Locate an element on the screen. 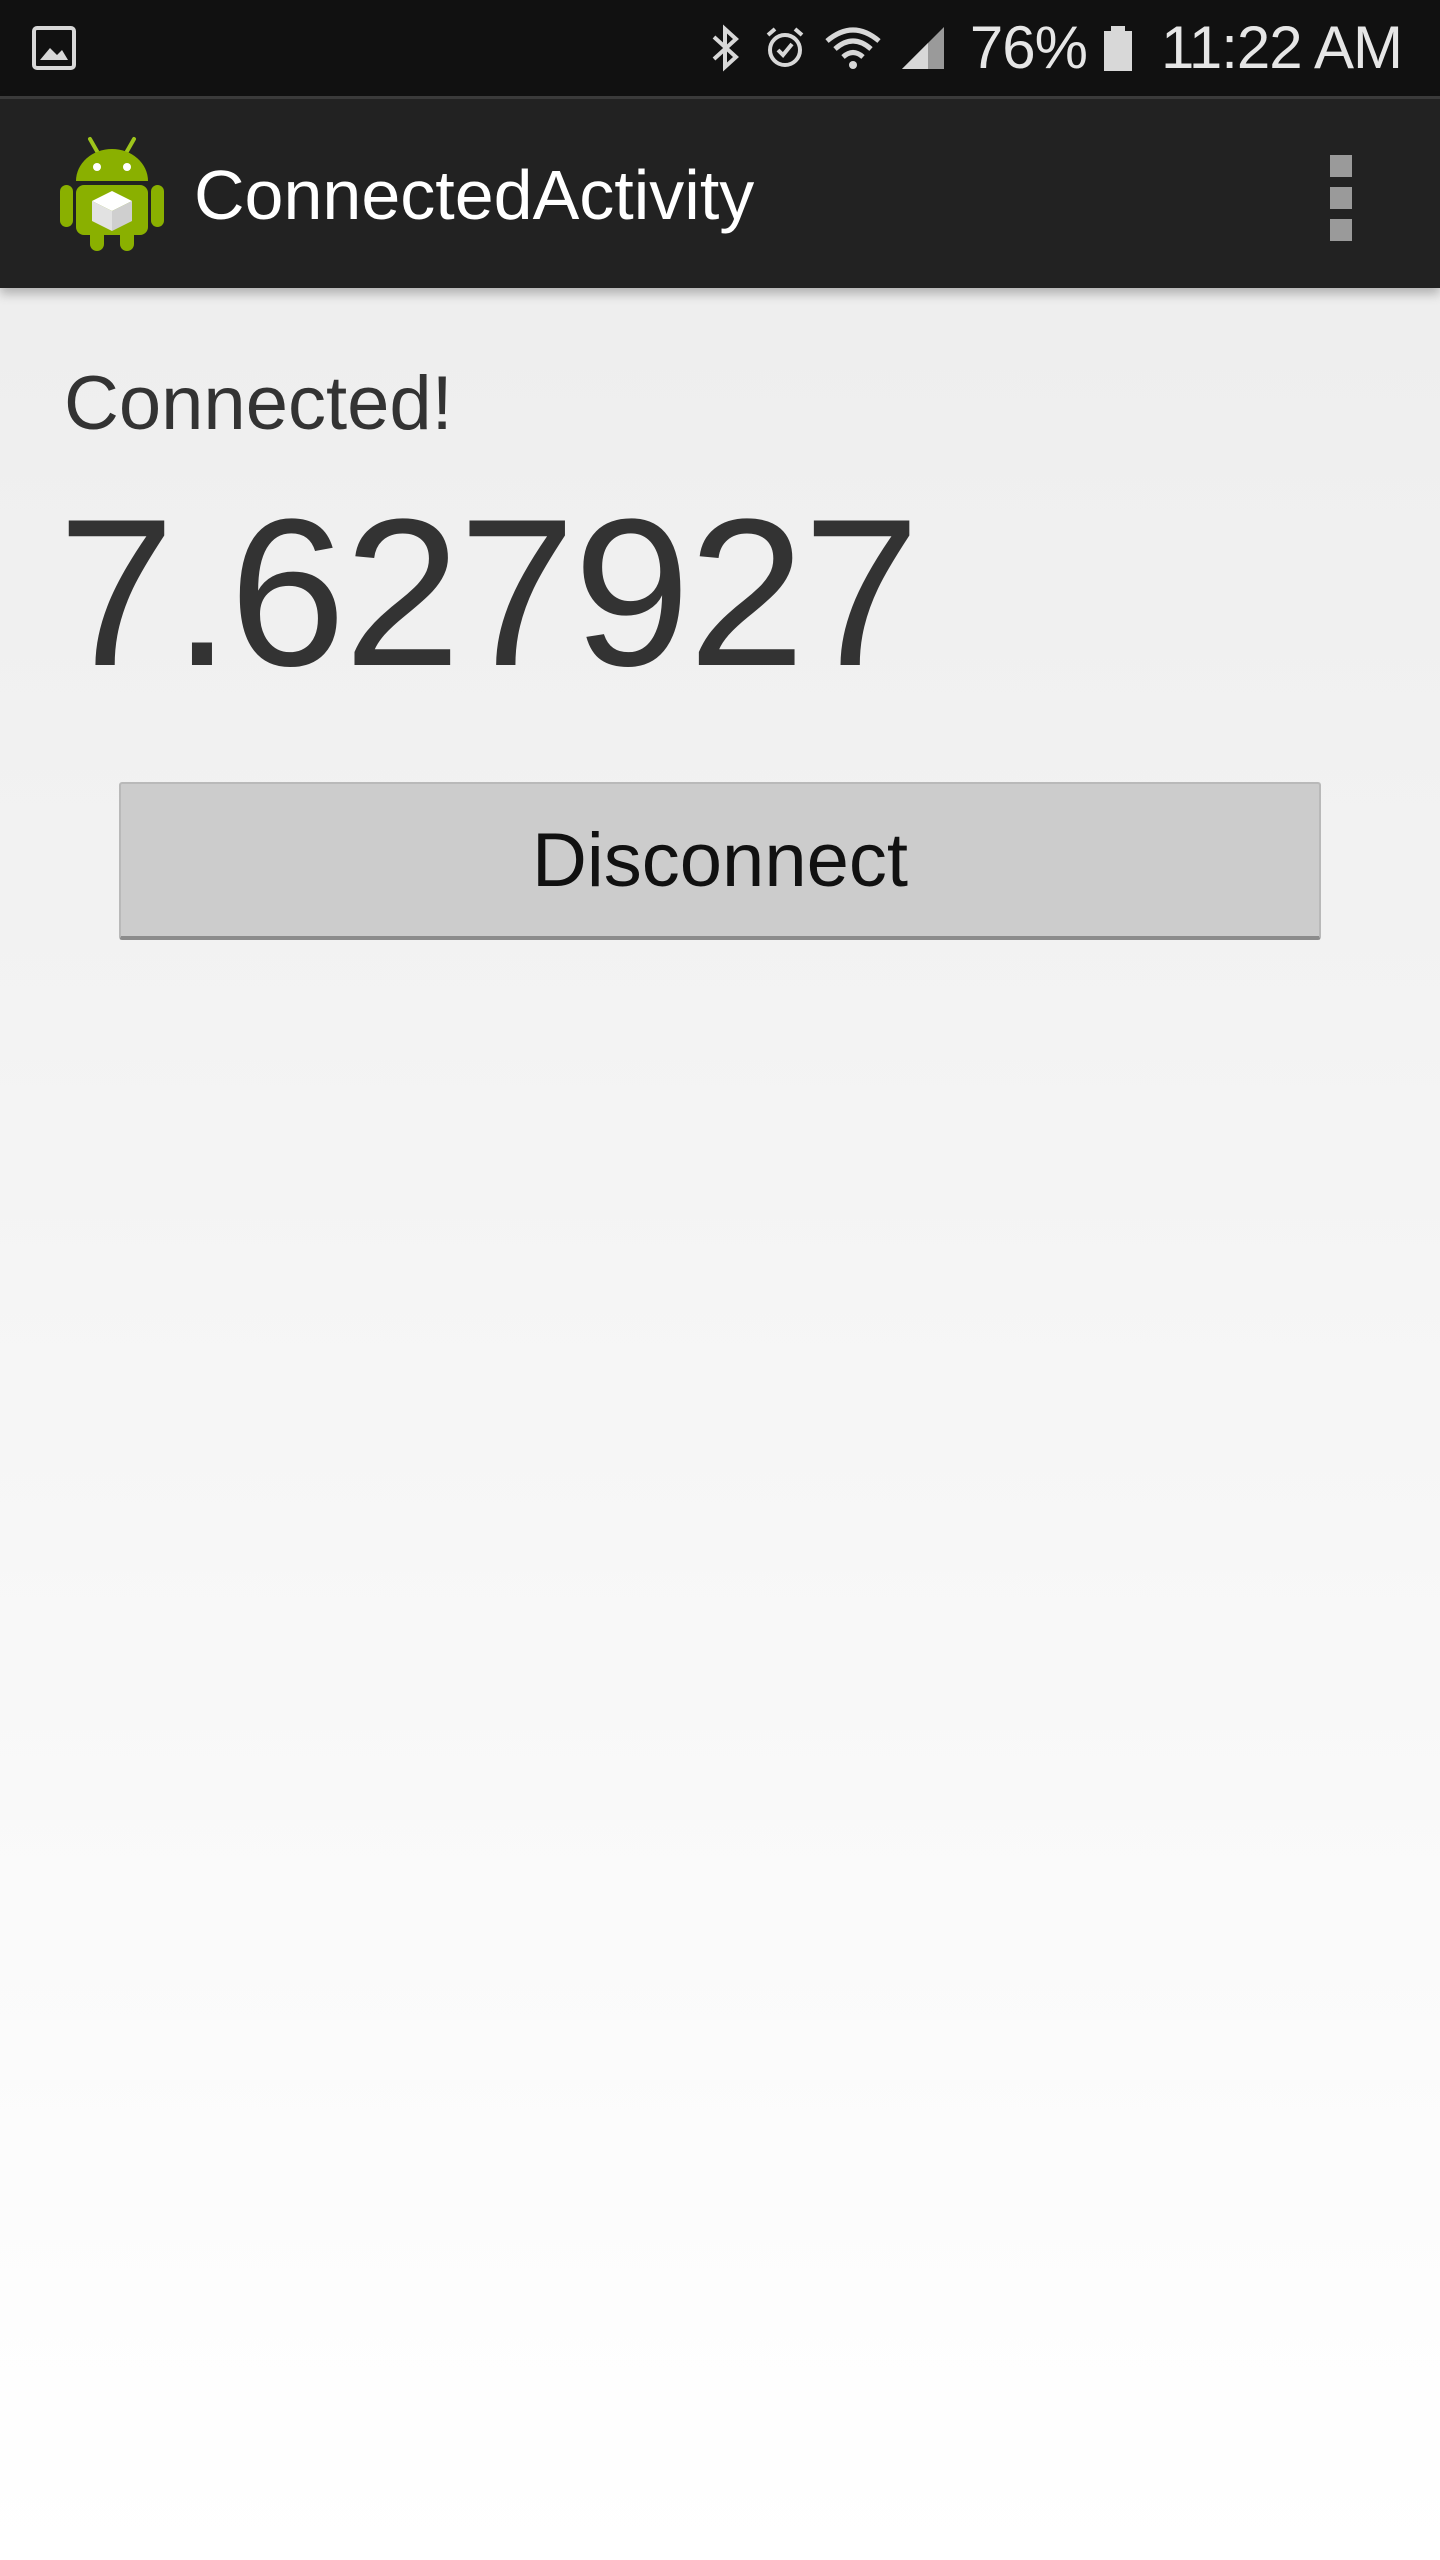 This screenshot has width=1440, height=2560. battery-percent: 76% is located at coordinates (1028, 47).